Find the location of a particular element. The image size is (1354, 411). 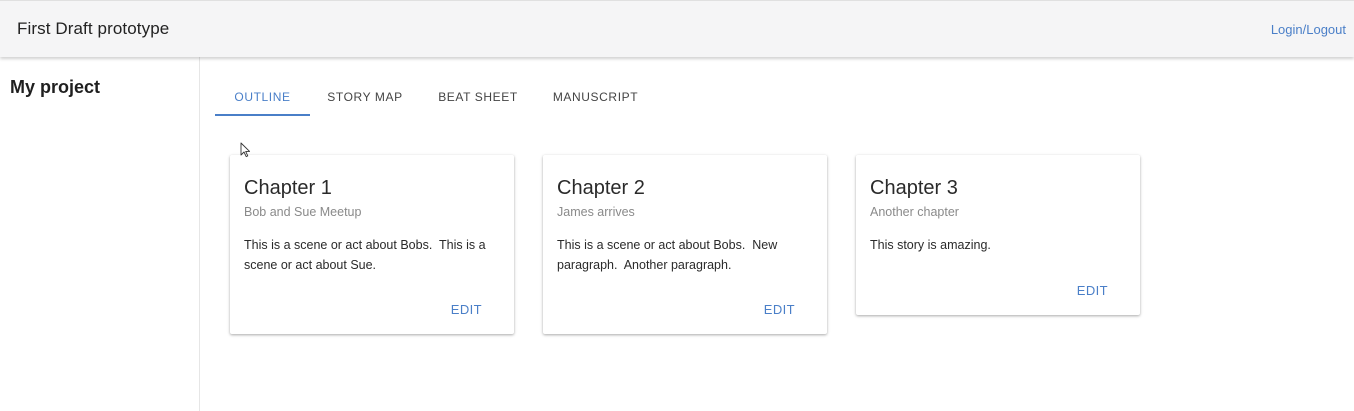

app-bar: First Draft prototype Login/Logout is located at coordinates (677, 28).